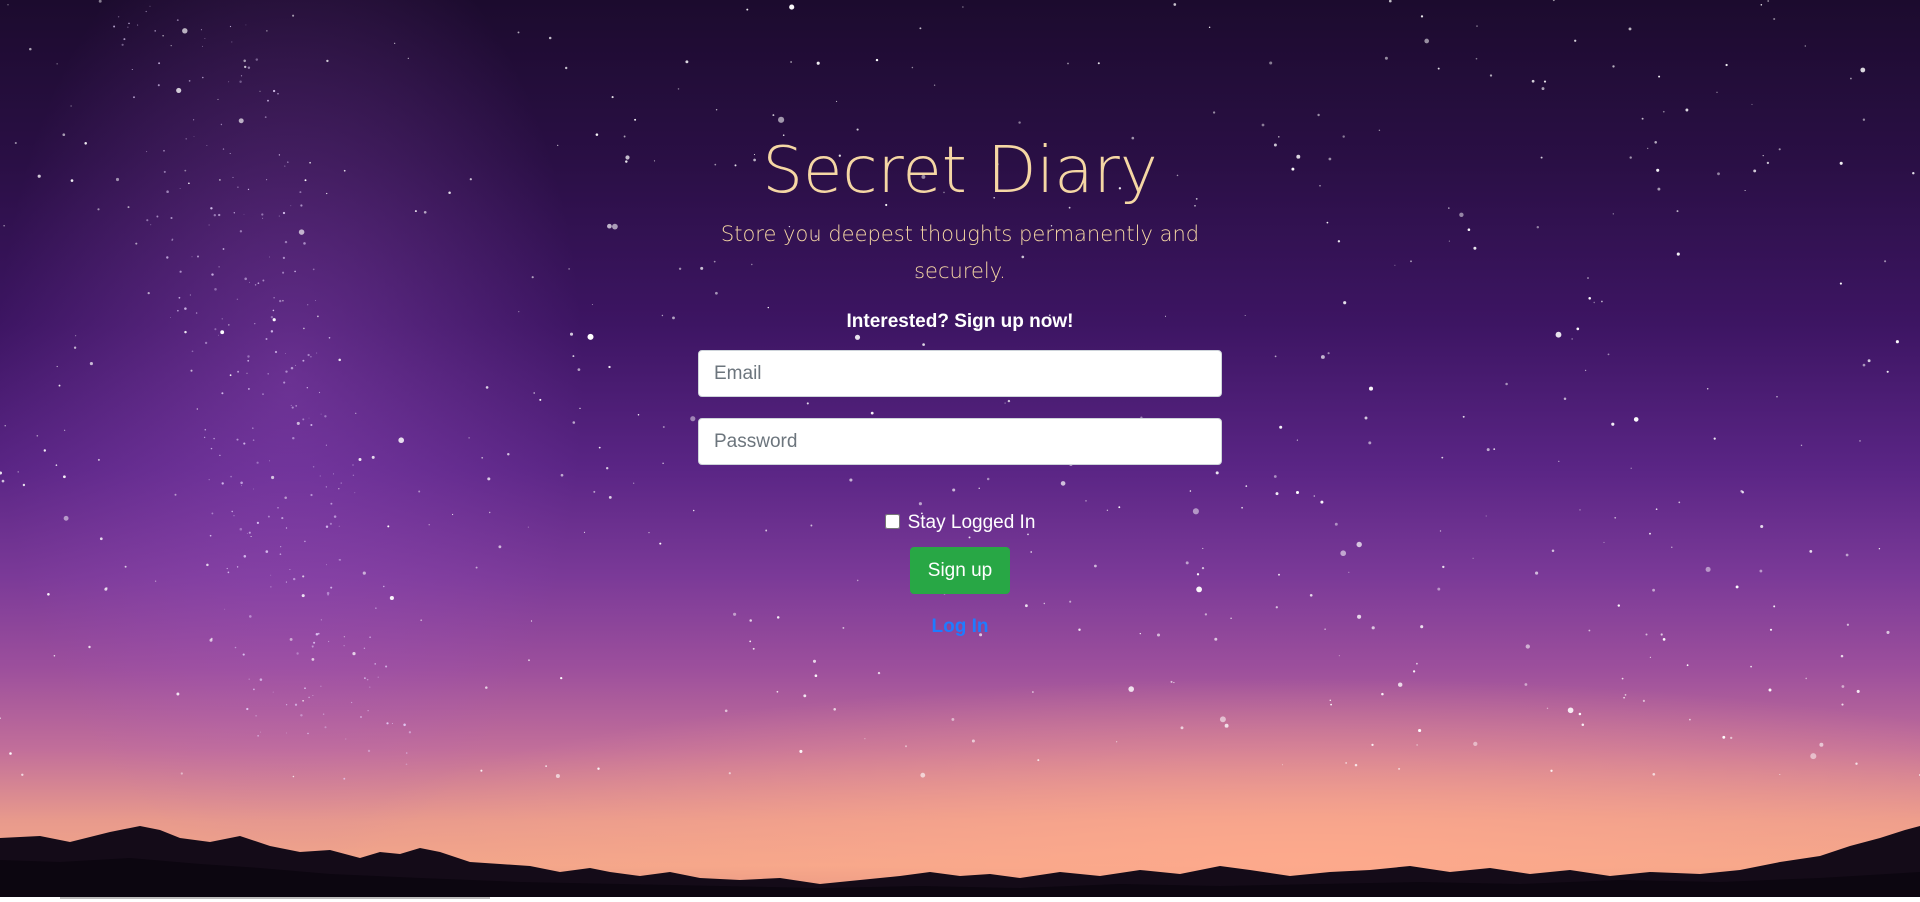 This screenshot has width=1920, height=902. I want to click on stay-logged-in-label: Stay Logged In, so click(971, 522).